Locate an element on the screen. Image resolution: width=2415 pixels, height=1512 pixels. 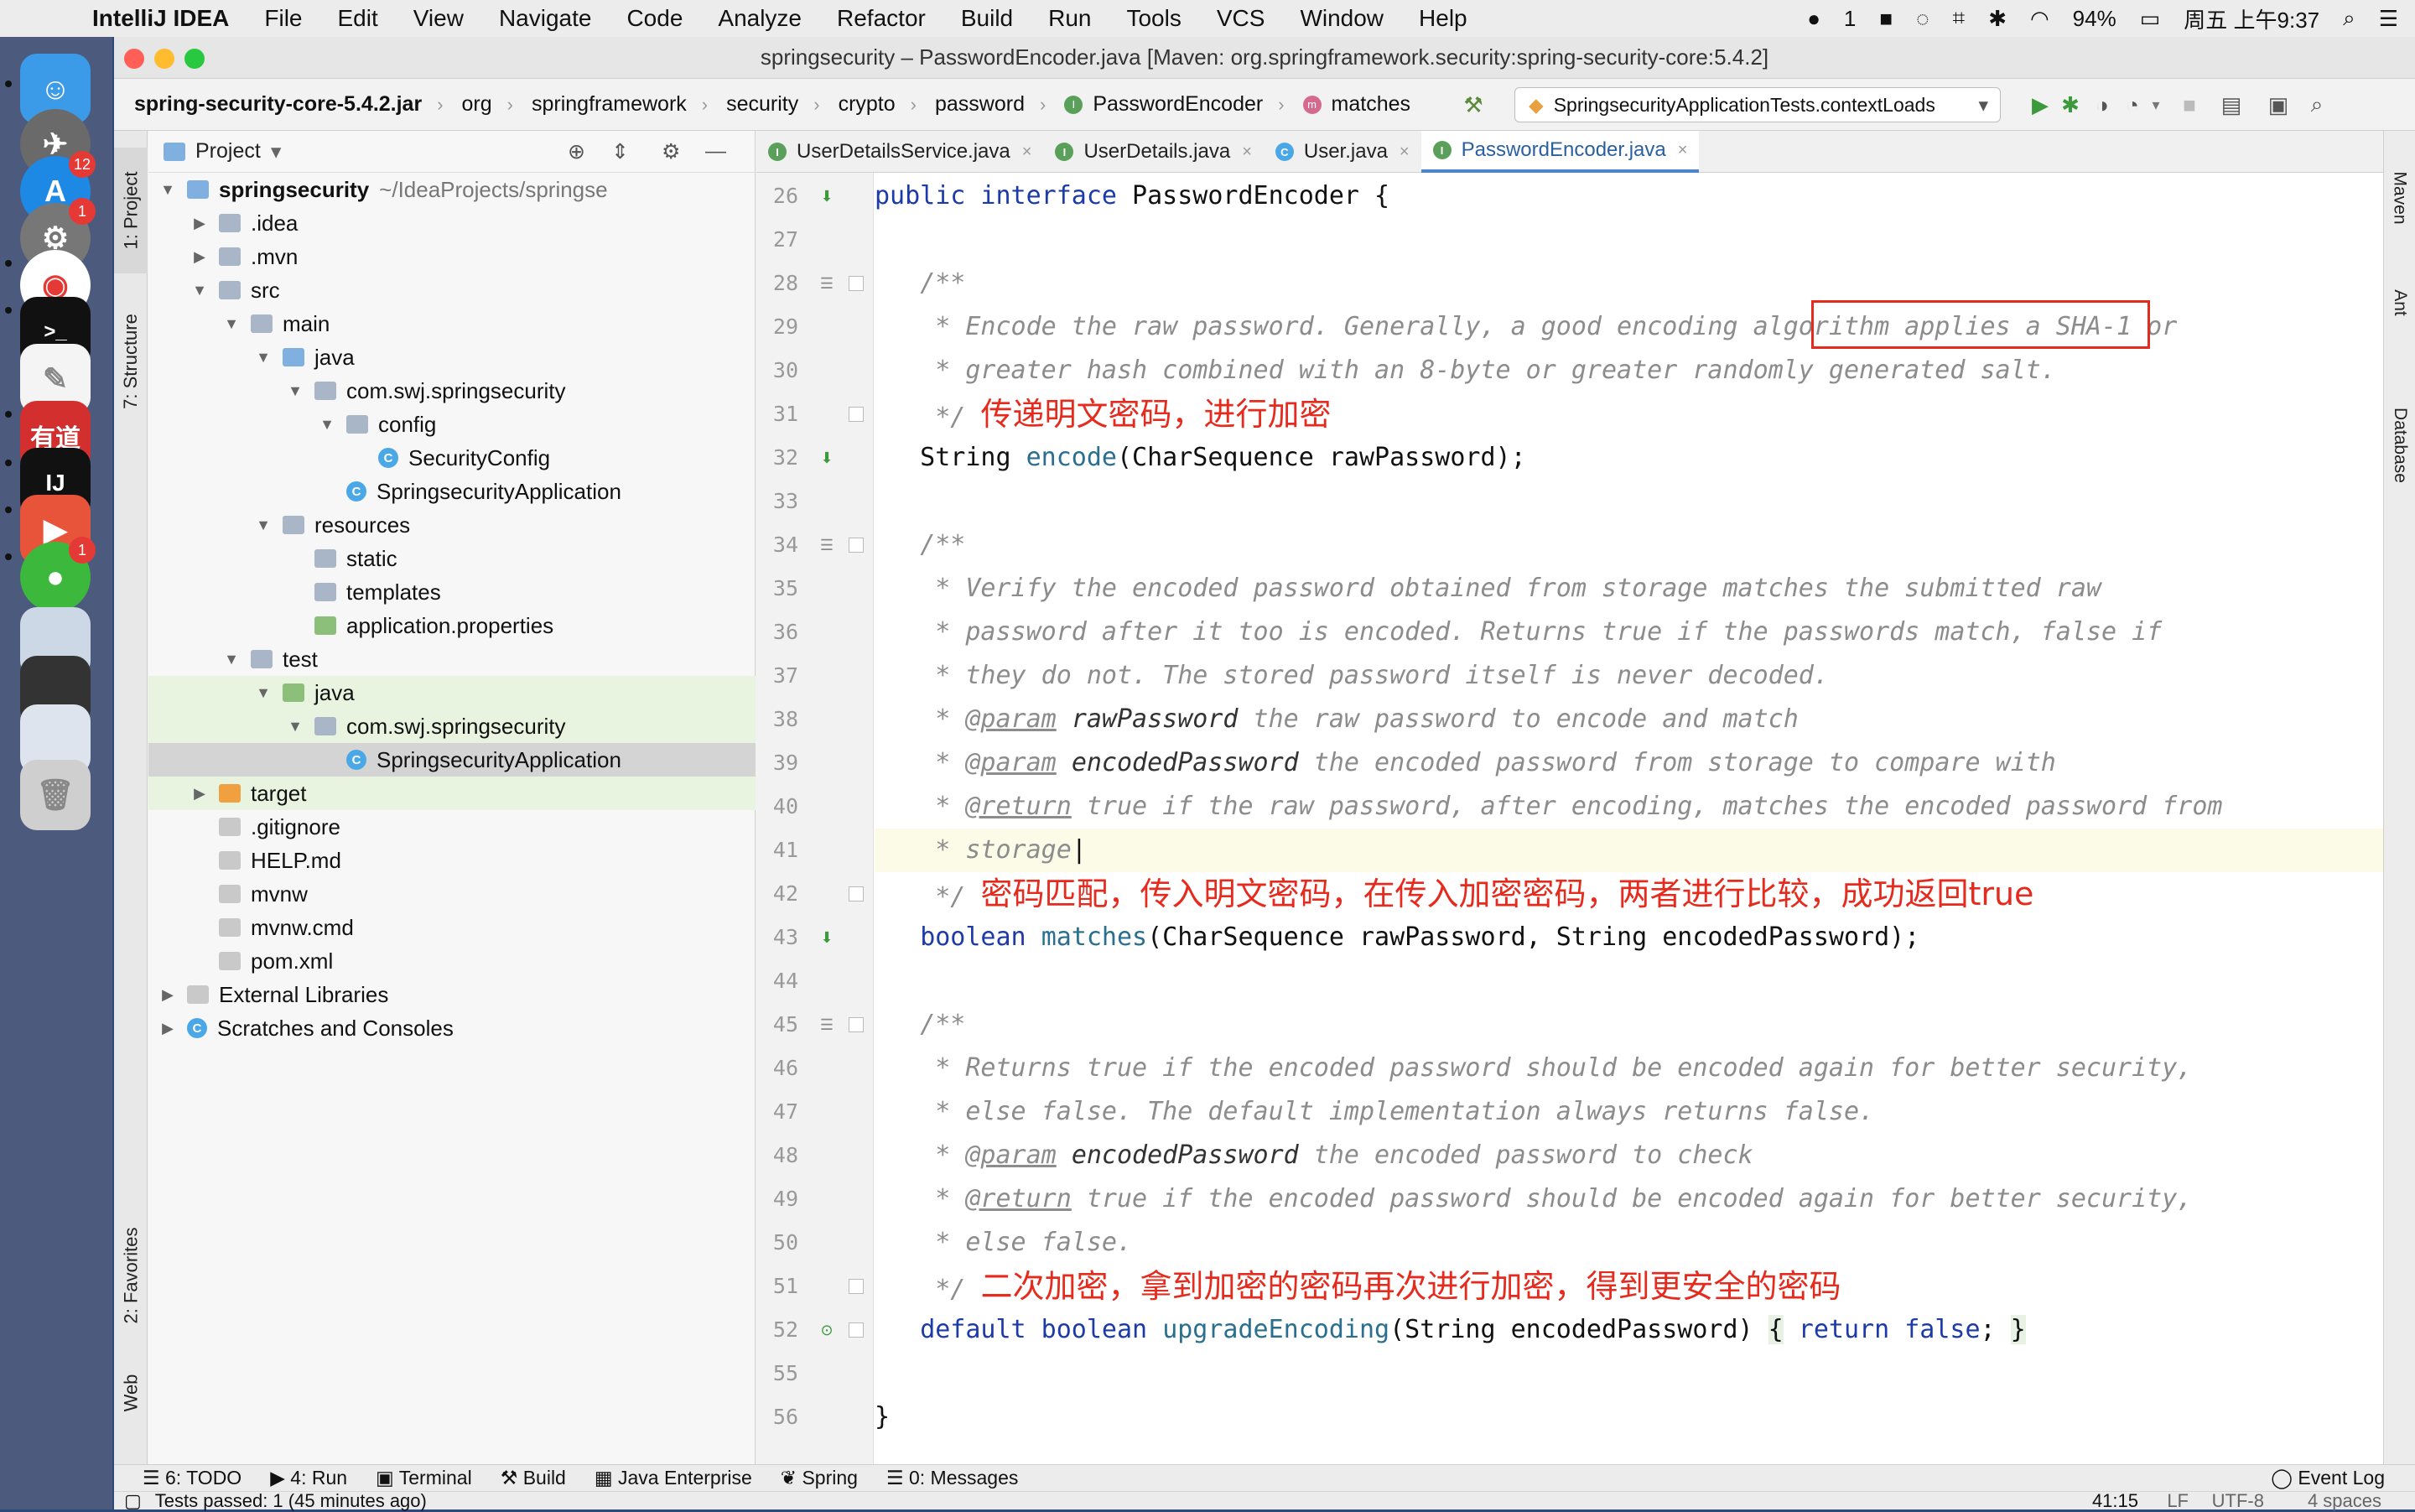
tree-item: templates is located at coordinates (452, 592).